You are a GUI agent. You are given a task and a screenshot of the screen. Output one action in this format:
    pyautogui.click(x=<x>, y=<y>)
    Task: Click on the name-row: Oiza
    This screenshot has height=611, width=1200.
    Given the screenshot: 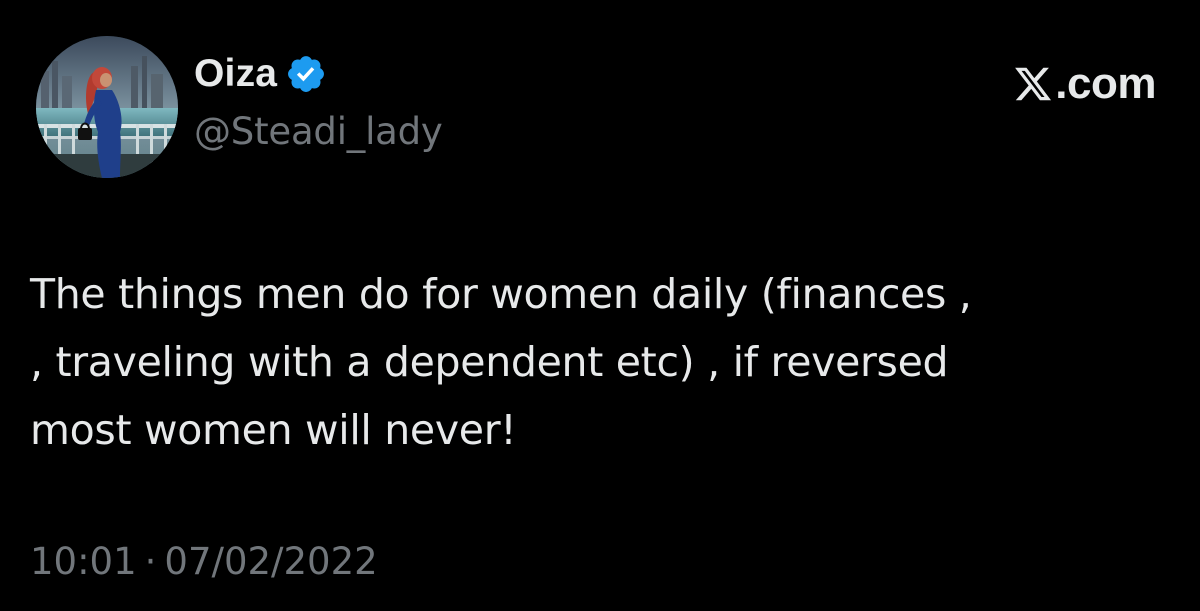 What is the action you would take?
    pyautogui.click(x=318, y=74)
    